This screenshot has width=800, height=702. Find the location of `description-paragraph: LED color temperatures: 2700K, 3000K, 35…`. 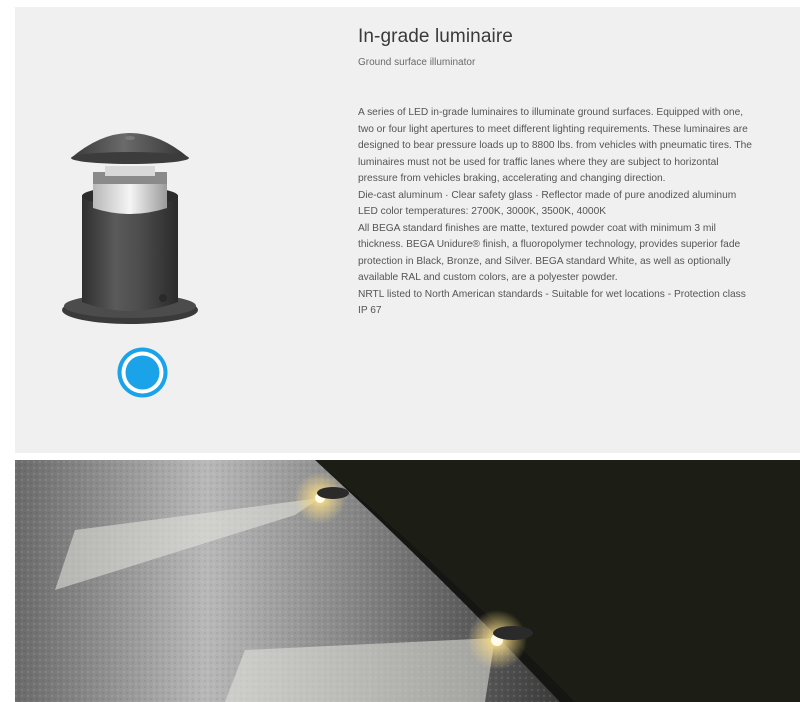

description-paragraph: LED color temperatures: 2700K, 3000K, 35… is located at coordinates (482, 211).